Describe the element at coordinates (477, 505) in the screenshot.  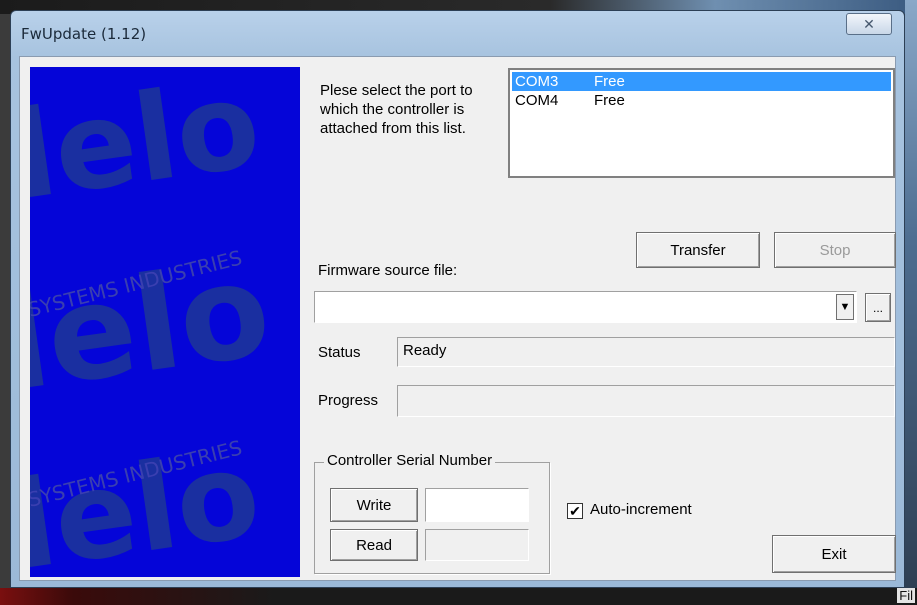
I see `serial-number-input` at that location.